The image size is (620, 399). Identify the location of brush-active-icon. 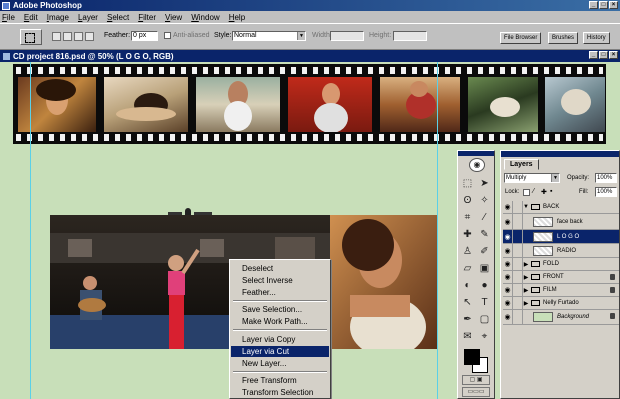
(518, 236).